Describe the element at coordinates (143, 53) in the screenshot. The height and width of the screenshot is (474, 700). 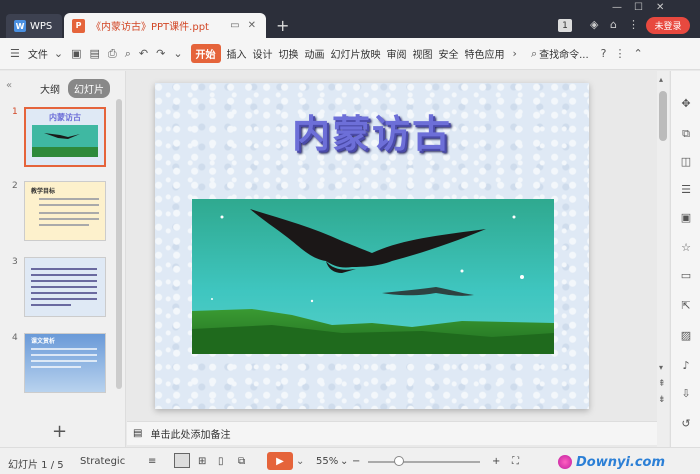
I see `undo-icon: ↶` at that location.